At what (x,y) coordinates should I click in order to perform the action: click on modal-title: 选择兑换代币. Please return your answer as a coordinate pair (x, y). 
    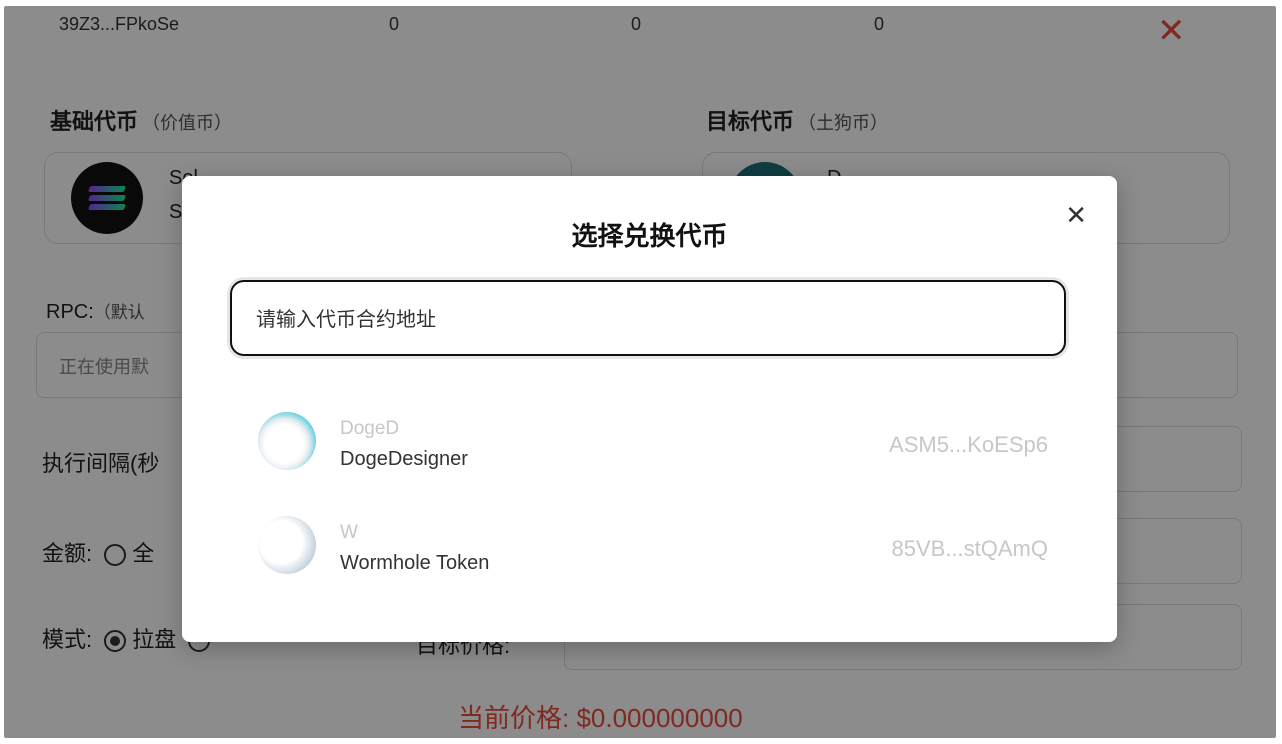
    Looking at the image, I should click on (649, 237).